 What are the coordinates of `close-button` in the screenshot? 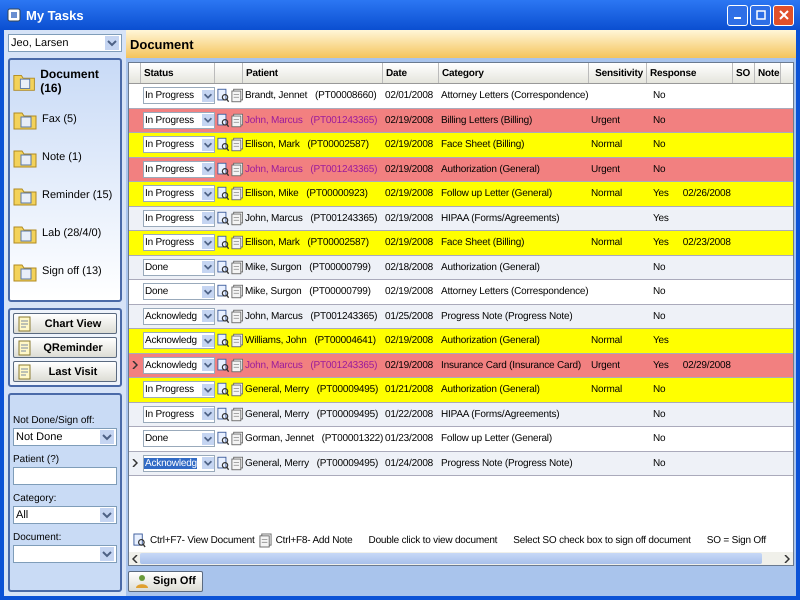 It's located at (783, 15).